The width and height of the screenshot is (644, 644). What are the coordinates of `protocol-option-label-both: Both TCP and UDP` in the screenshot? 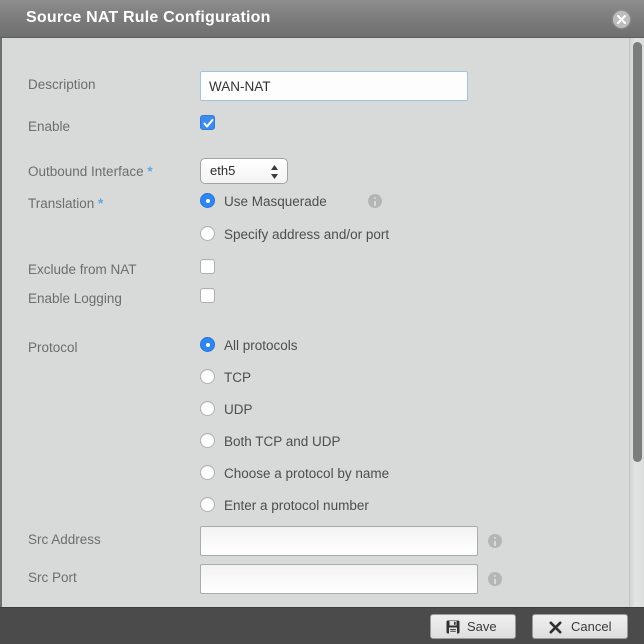 It's located at (282, 441).